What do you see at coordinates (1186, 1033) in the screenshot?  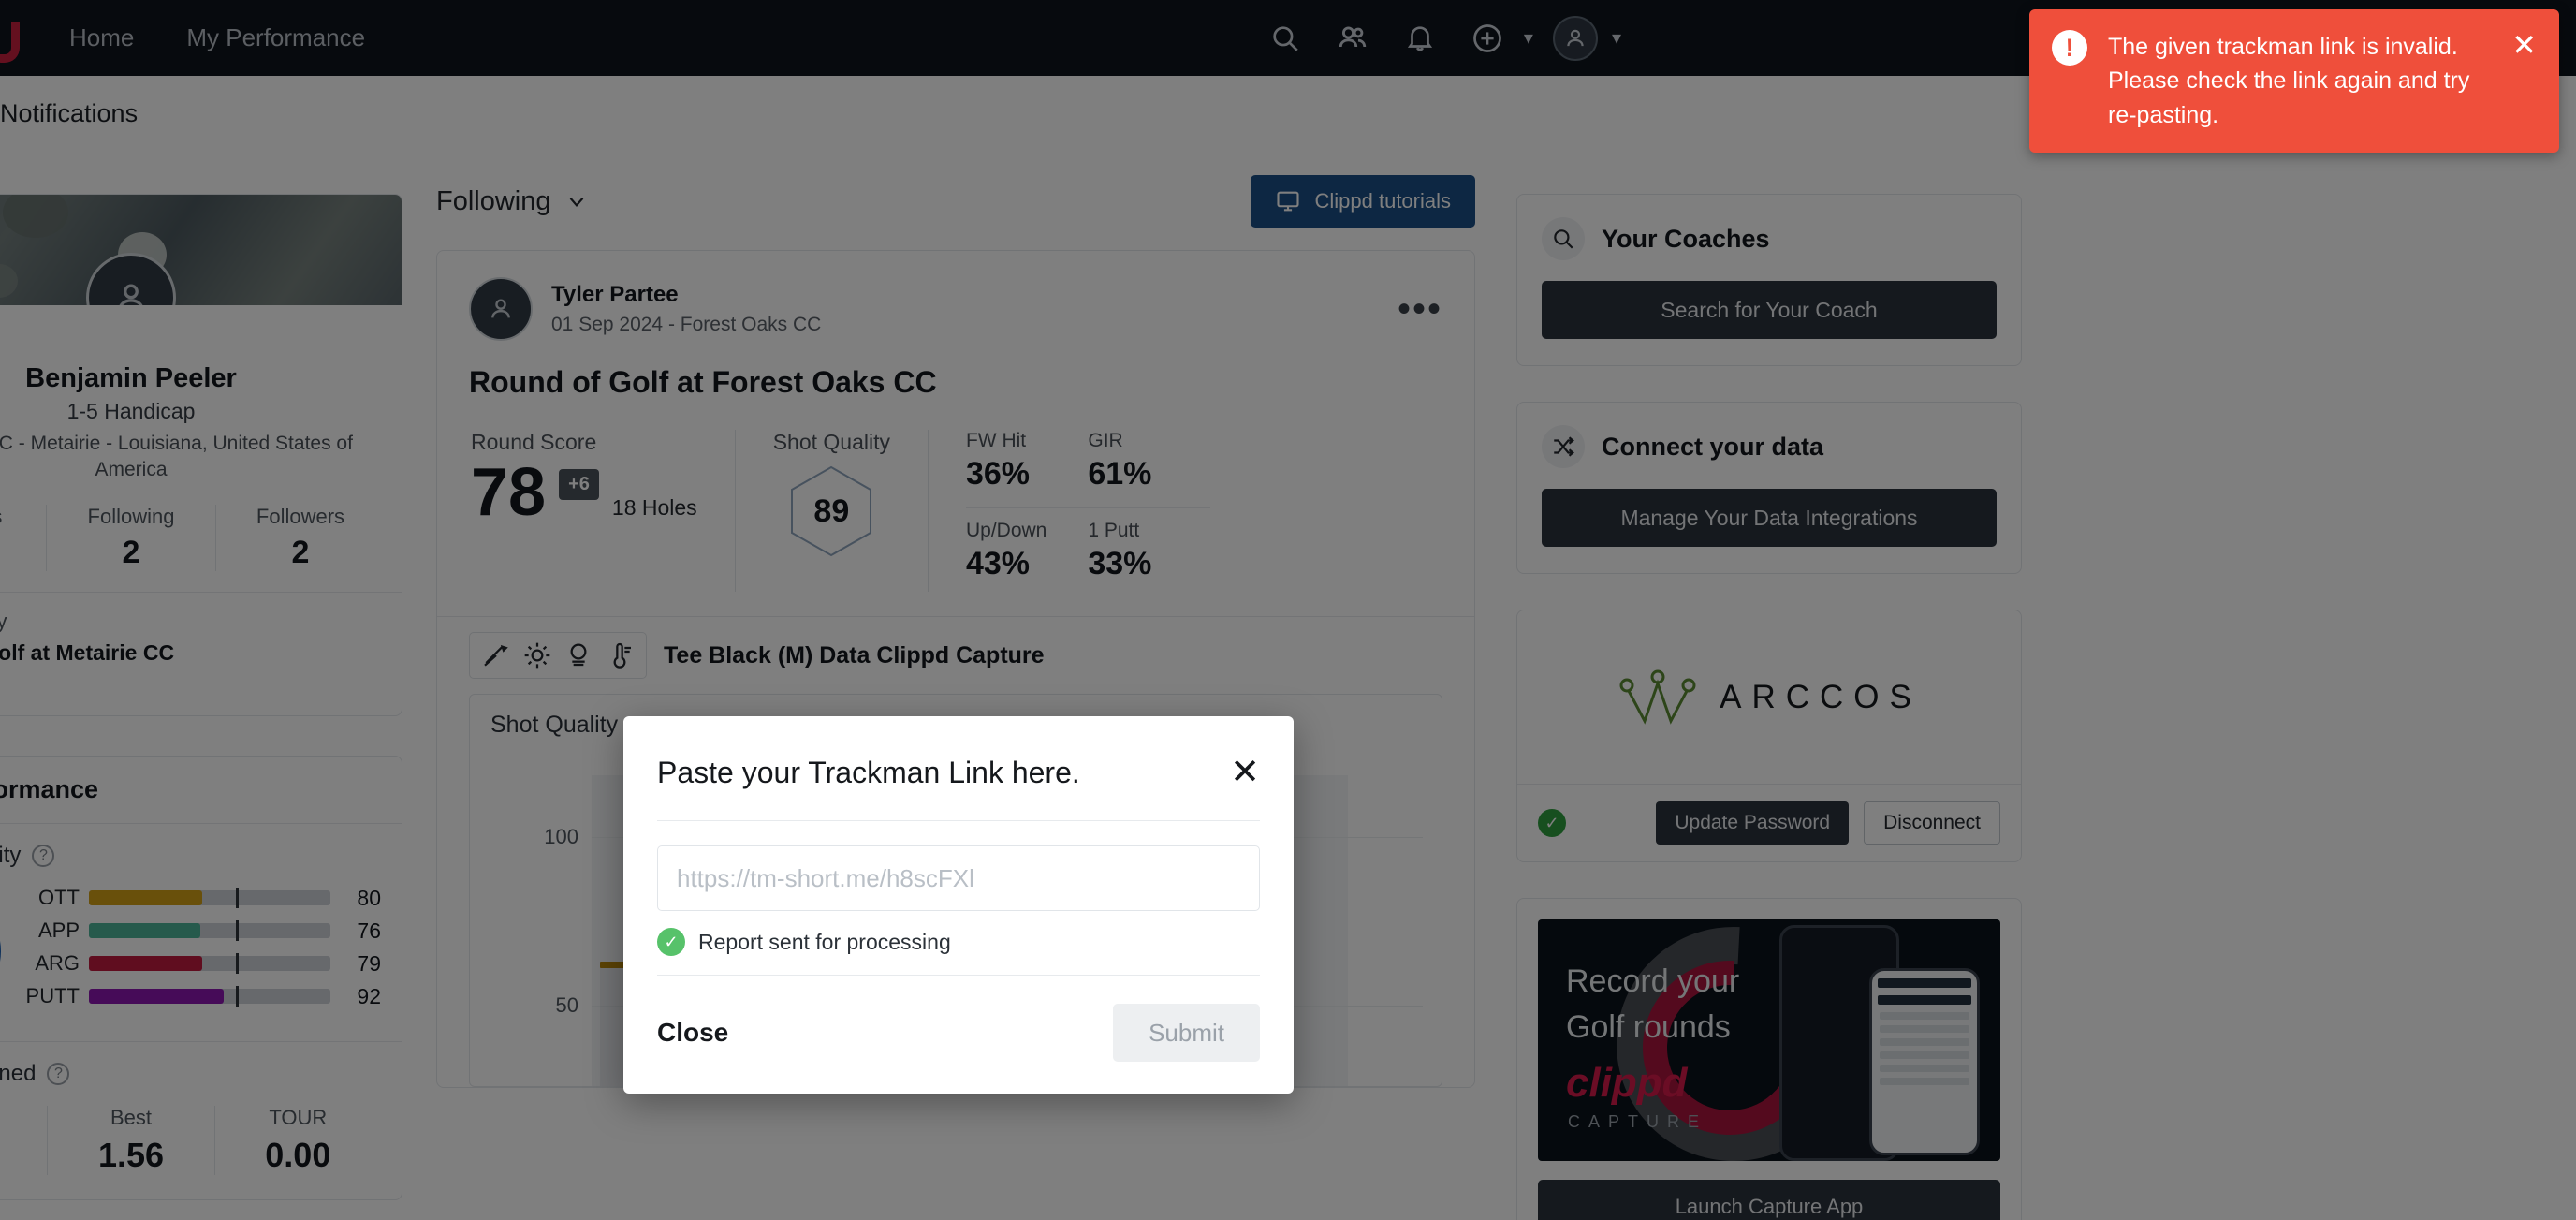 I see `modal-submit-button: Submit` at bounding box center [1186, 1033].